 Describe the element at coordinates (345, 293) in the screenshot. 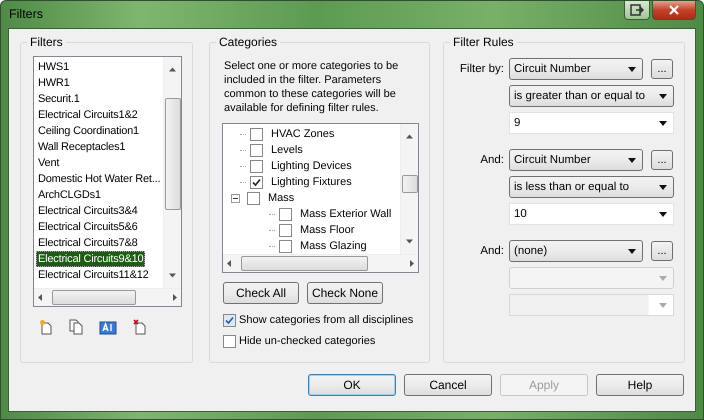

I see `check-button: Check None` at that location.